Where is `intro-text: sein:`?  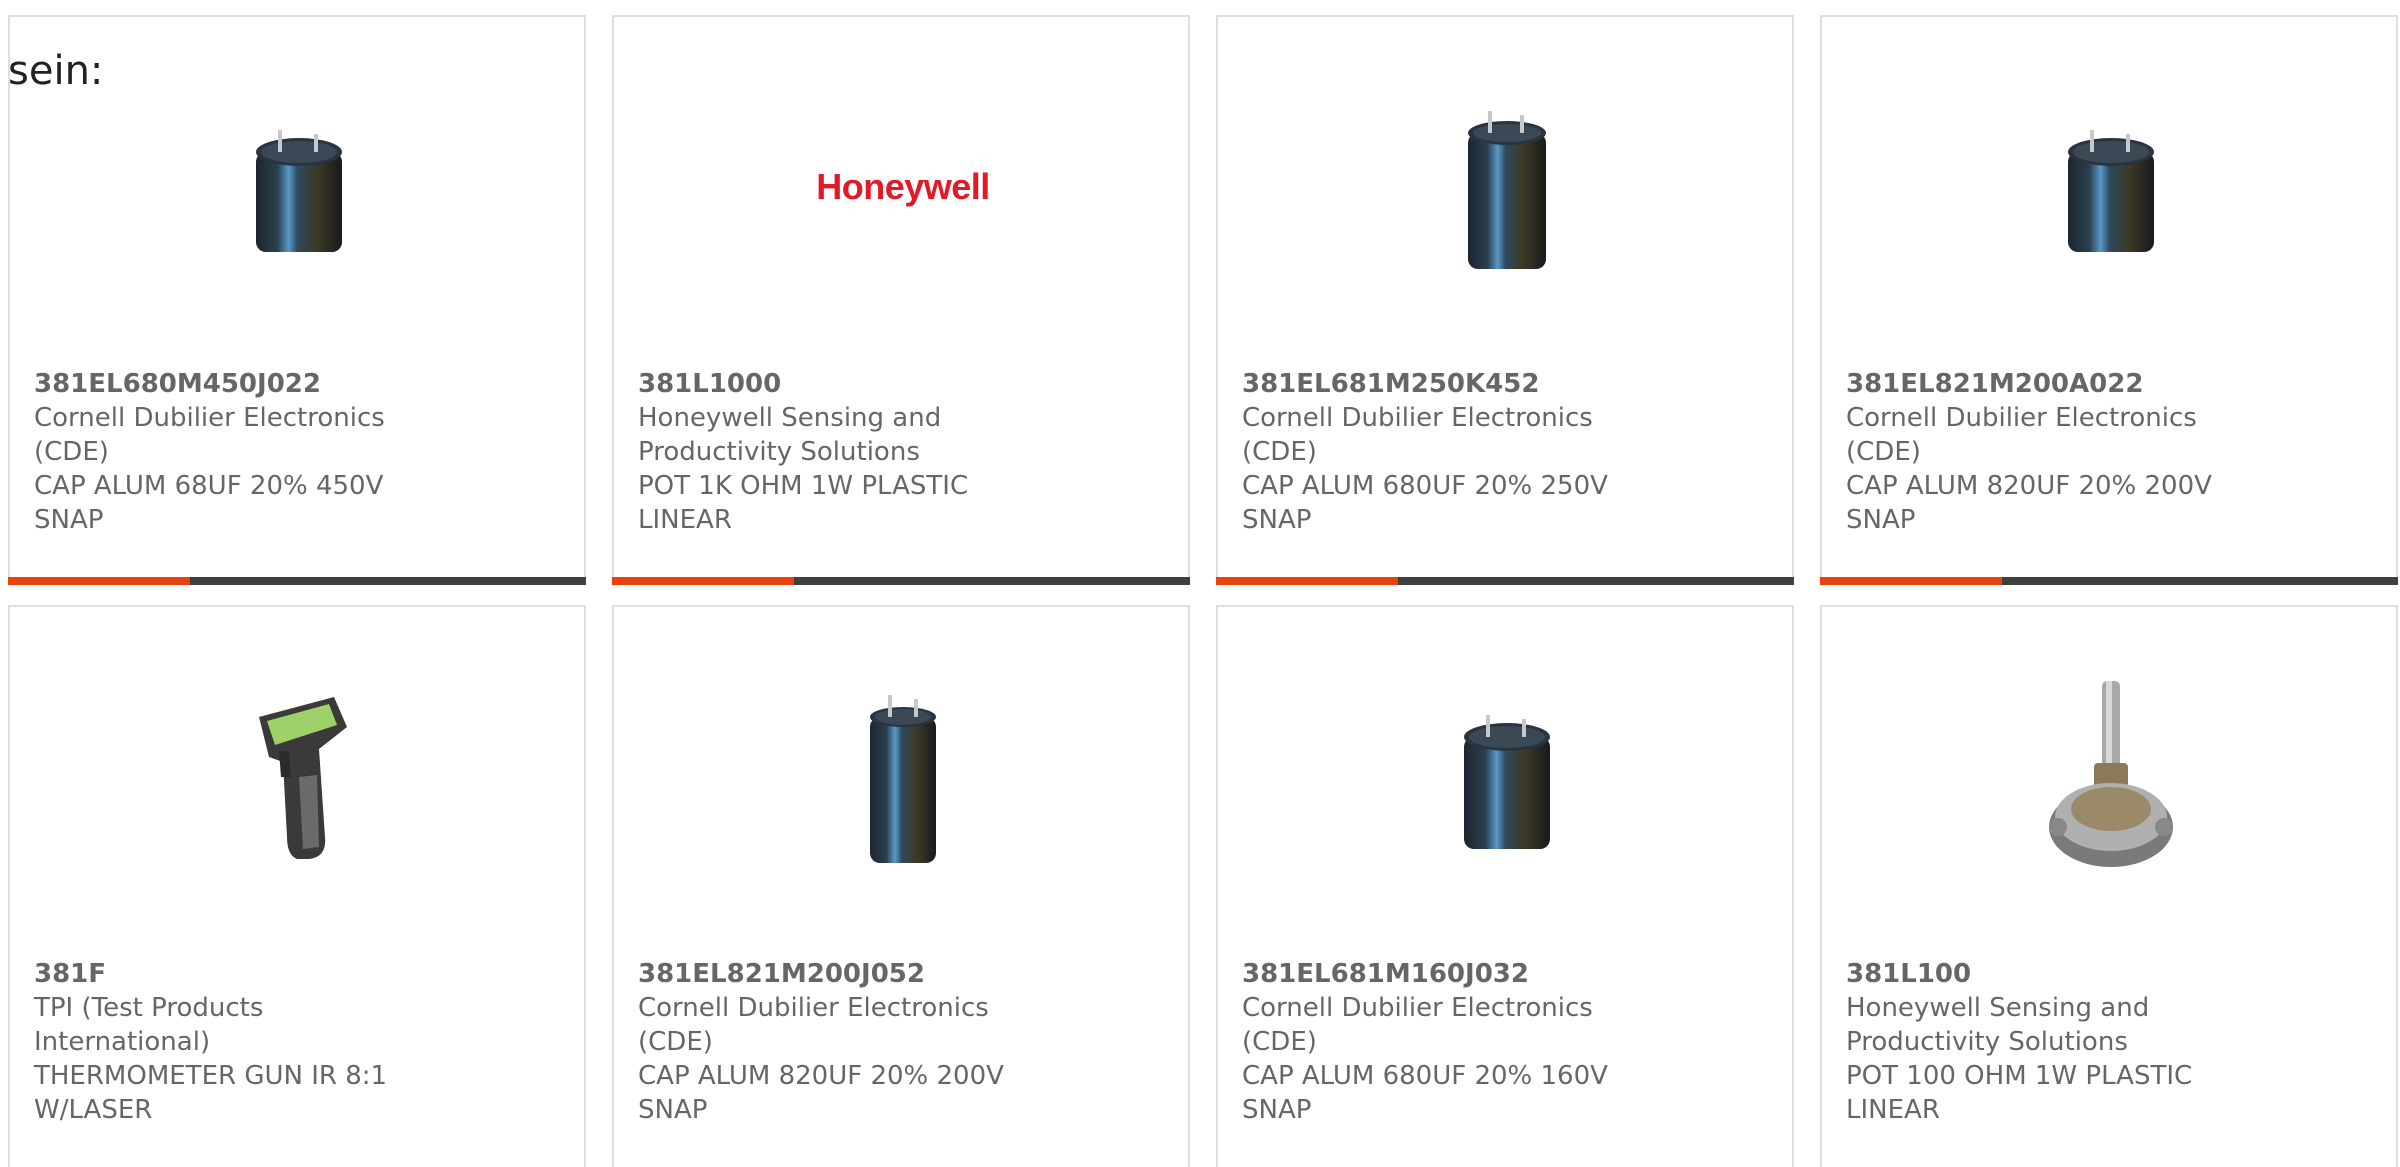
intro-text: sein: is located at coordinates (56, 71).